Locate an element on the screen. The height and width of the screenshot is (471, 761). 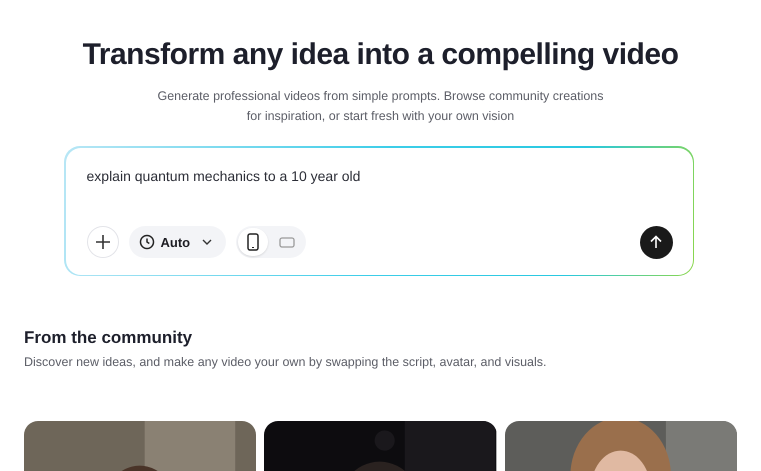
send-button is located at coordinates (656, 242).